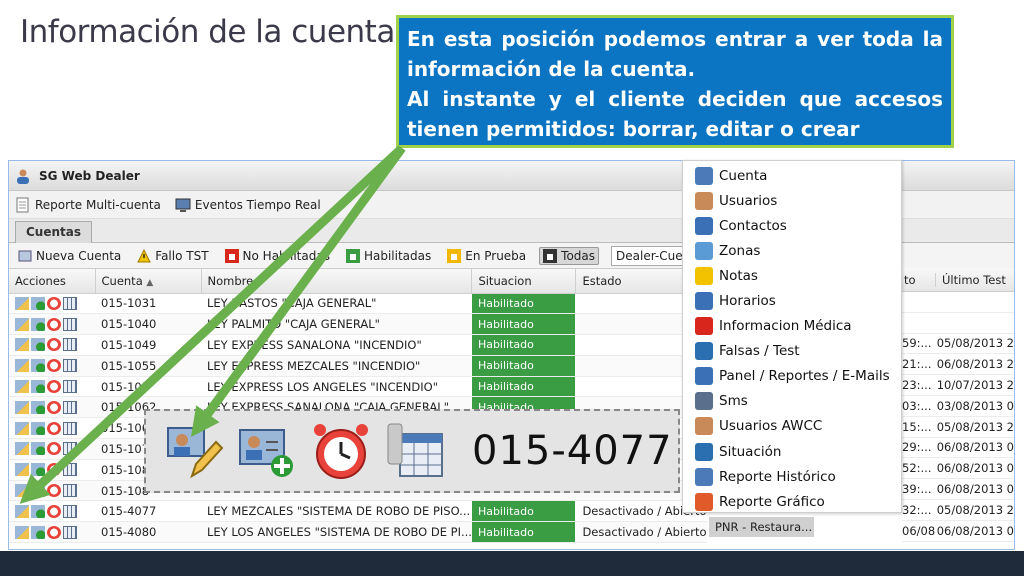 This screenshot has width=1024, height=576. I want to click on filter-en-prueba: En Prueba, so click(486, 256).